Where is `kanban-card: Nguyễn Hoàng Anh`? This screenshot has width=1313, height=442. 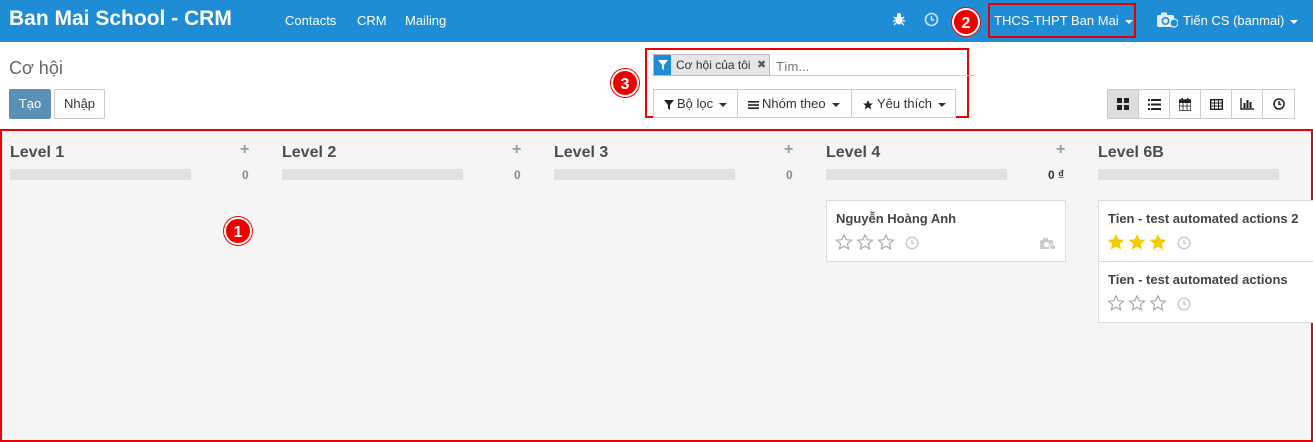
kanban-card: Nguyễn Hoàng Anh is located at coordinates (946, 231).